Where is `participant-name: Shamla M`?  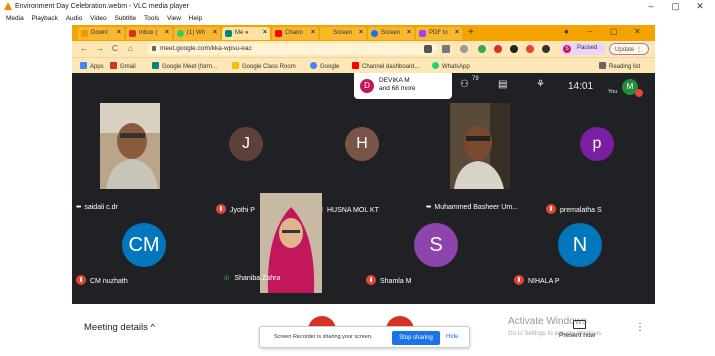 participant-name: Shamla M is located at coordinates (389, 280).